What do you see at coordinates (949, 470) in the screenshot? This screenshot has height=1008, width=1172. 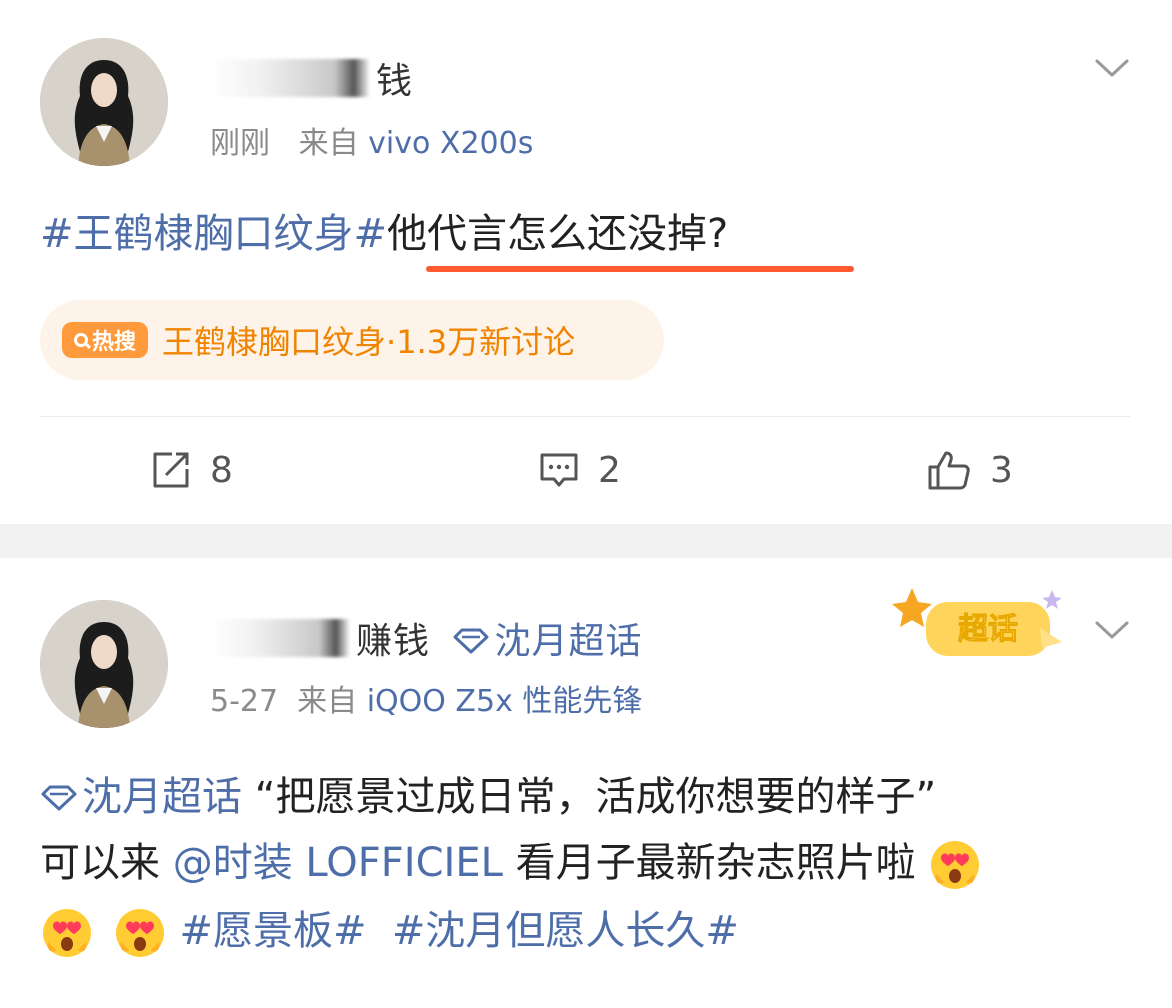 I see `like-icon` at bounding box center [949, 470].